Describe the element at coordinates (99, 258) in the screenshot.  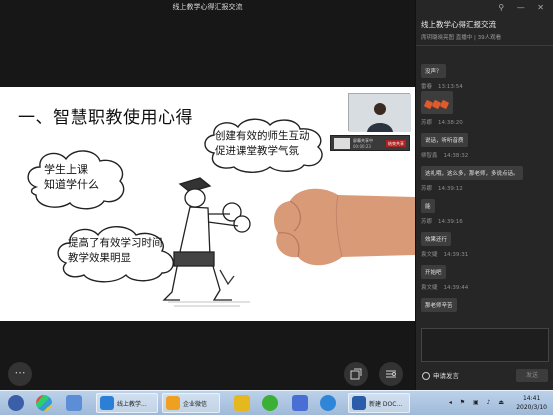
I see `cloud-bottom-line-2: 教学效果明显` at that location.